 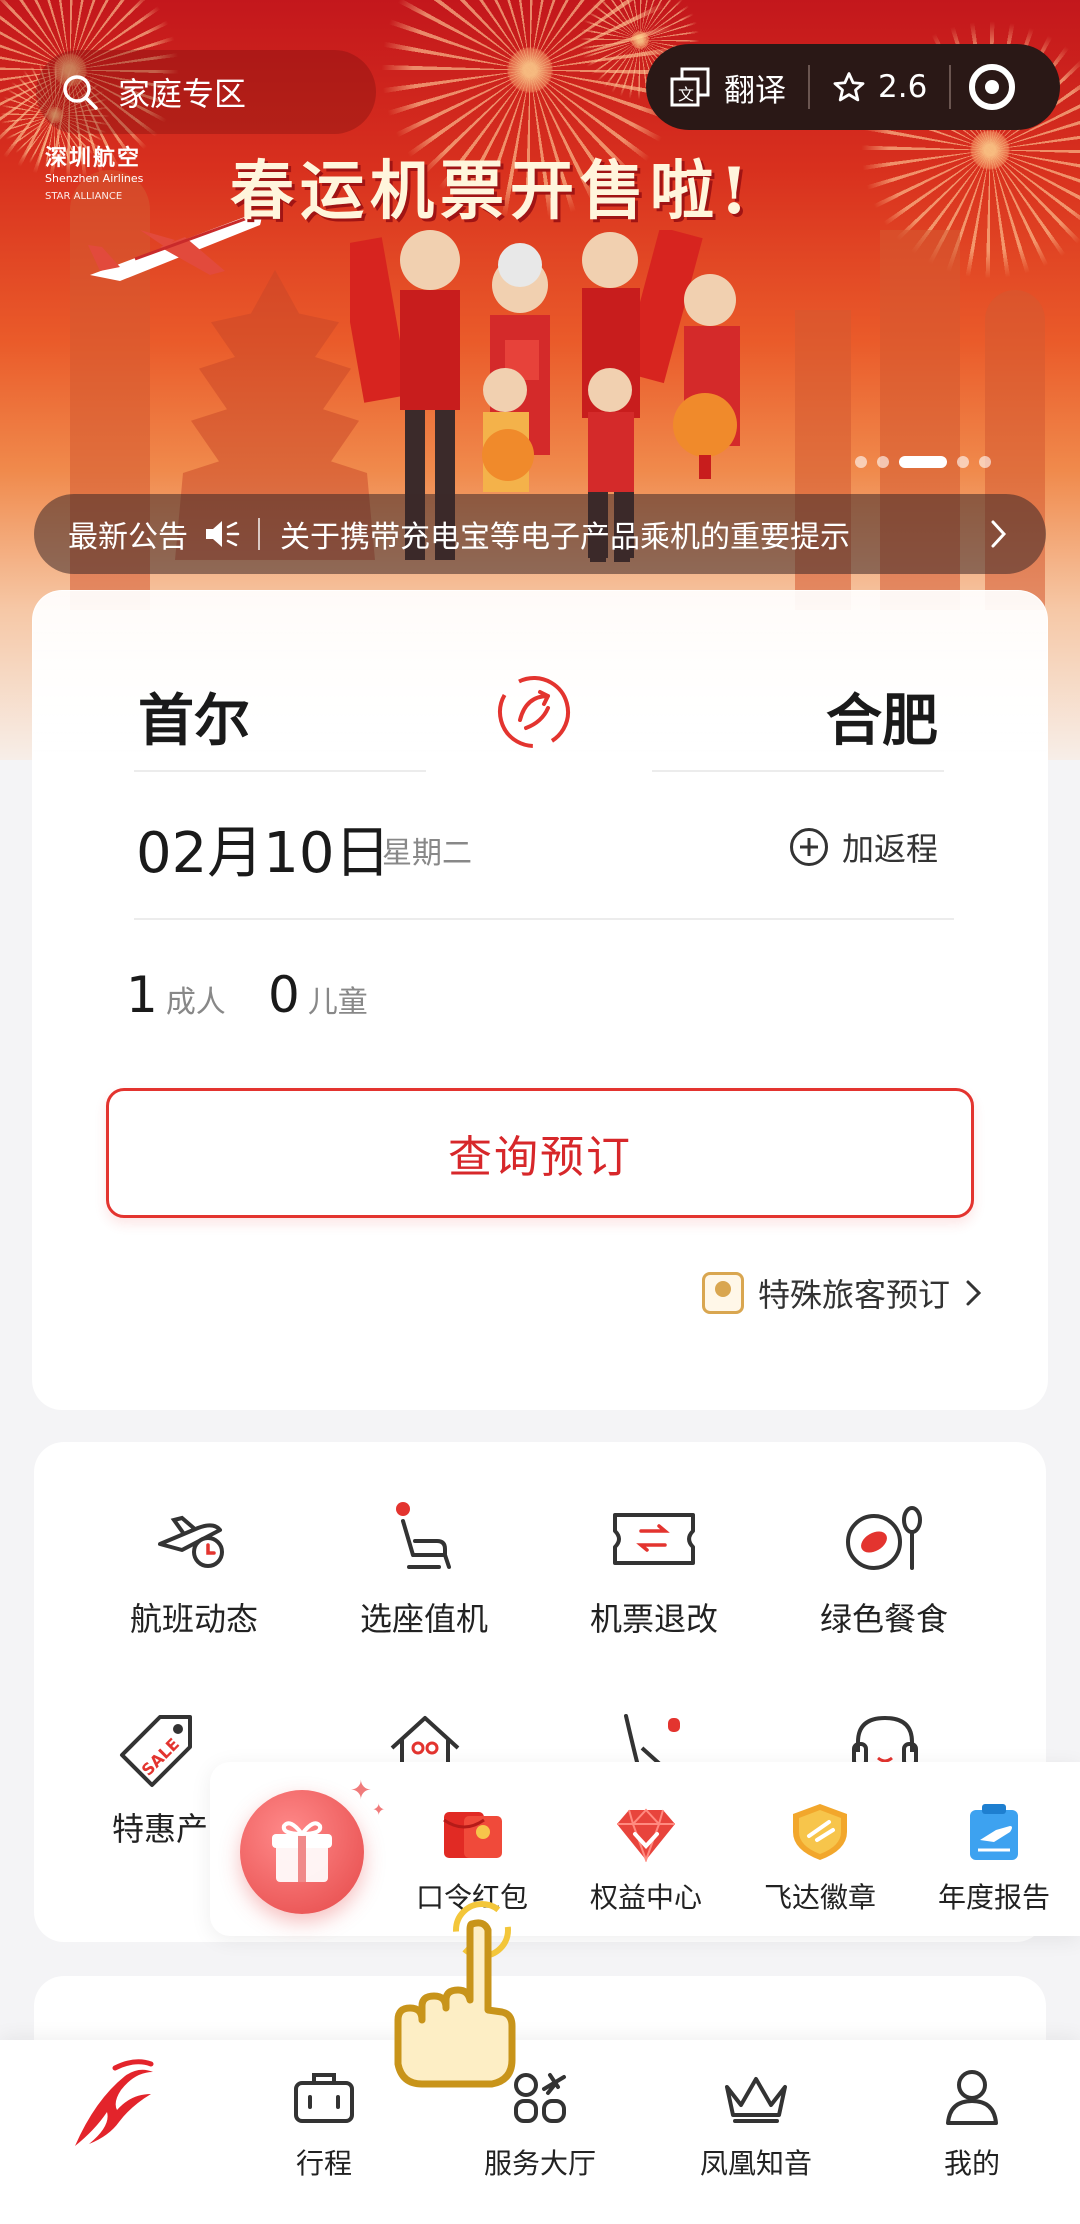 What do you see at coordinates (809, 847) in the screenshot?
I see `plus-circle-icon` at bounding box center [809, 847].